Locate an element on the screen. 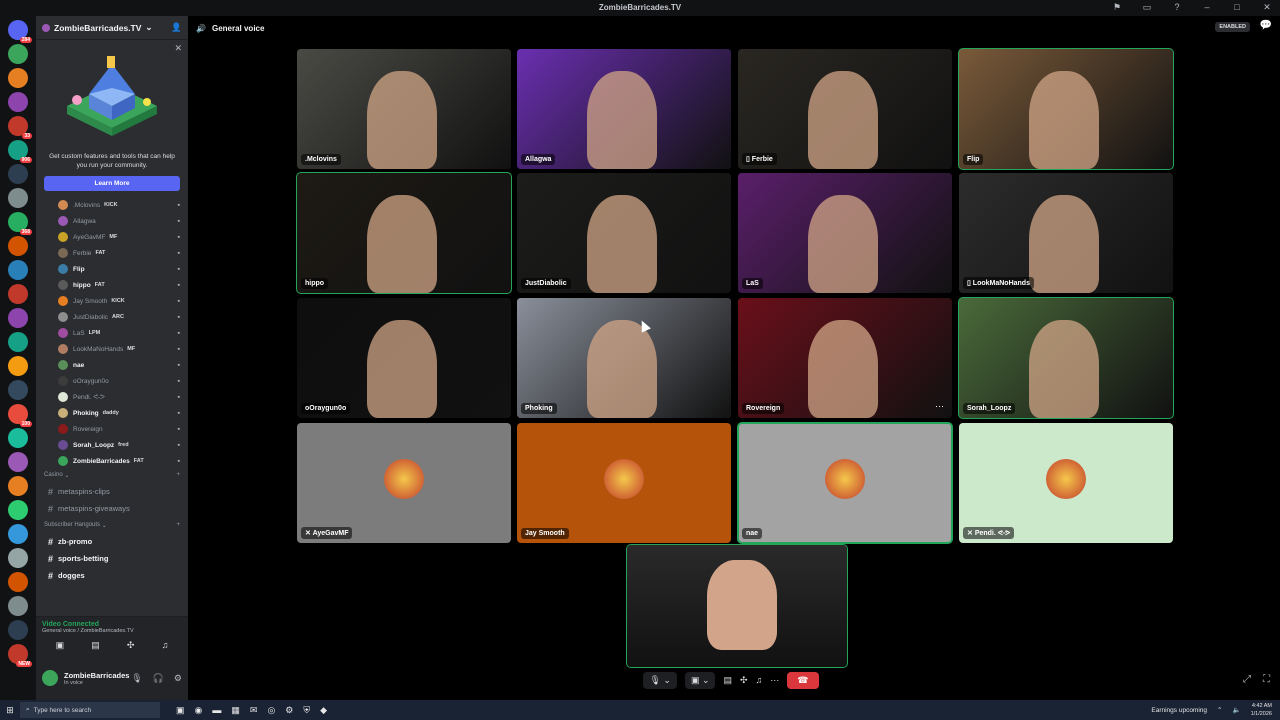 This screenshot has width=1280, height=720. maximize-button: □ is located at coordinates (1237, 7).